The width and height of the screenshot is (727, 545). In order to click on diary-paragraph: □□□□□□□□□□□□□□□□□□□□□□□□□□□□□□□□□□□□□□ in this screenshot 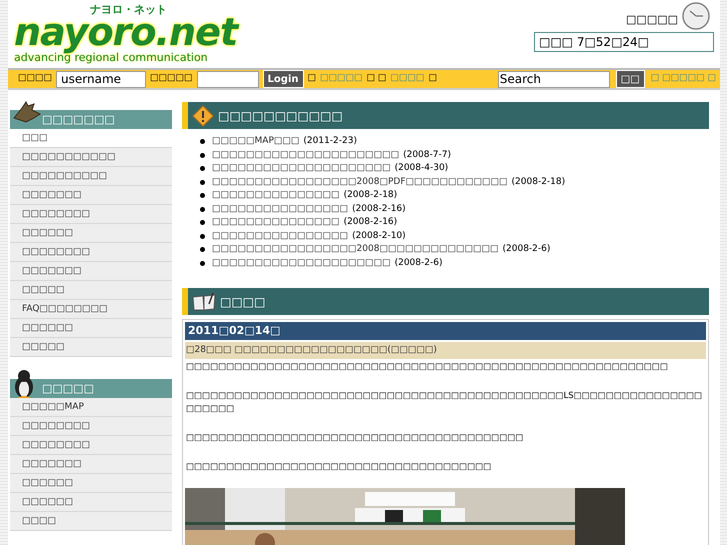, I will do `click(338, 467)`.